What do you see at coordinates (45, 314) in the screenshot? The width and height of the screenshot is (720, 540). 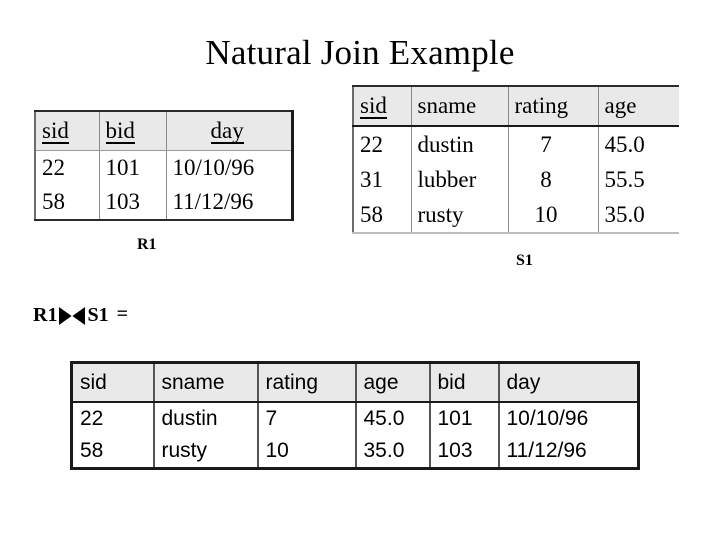 I see `expression-left-operand: R1` at bounding box center [45, 314].